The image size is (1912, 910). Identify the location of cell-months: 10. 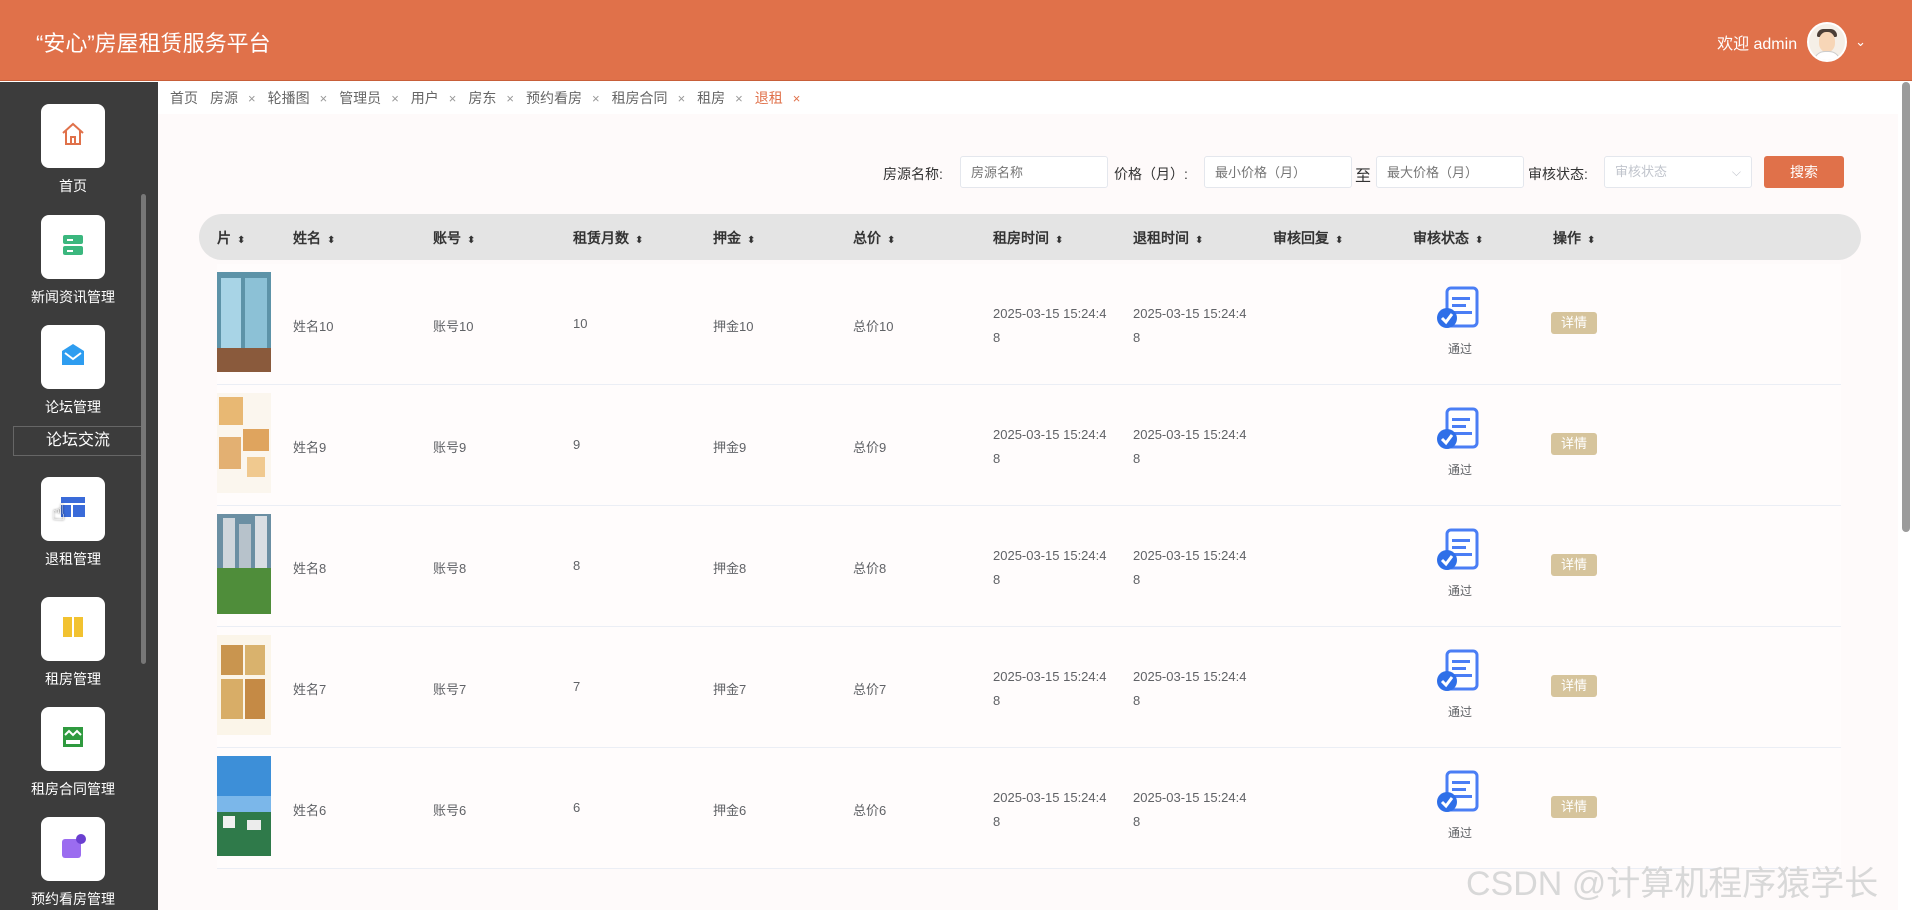
(580, 323).